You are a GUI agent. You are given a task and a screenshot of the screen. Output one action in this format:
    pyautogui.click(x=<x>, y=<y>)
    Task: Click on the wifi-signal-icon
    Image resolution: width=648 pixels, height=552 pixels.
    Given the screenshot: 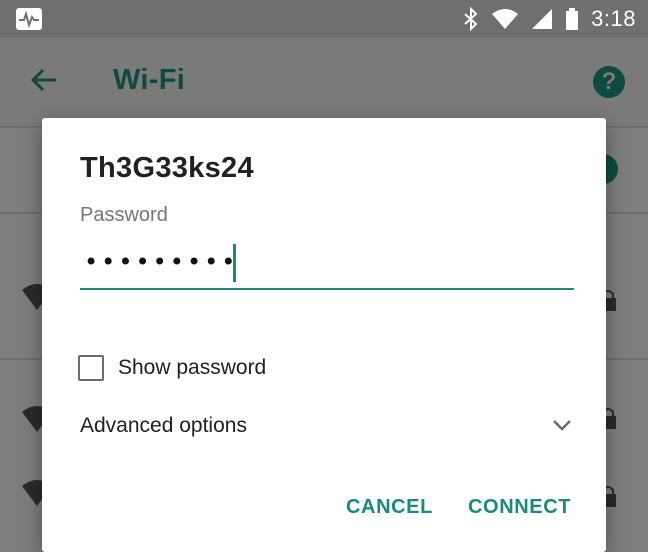 What is the action you would take?
    pyautogui.click(x=505, y=19)
    